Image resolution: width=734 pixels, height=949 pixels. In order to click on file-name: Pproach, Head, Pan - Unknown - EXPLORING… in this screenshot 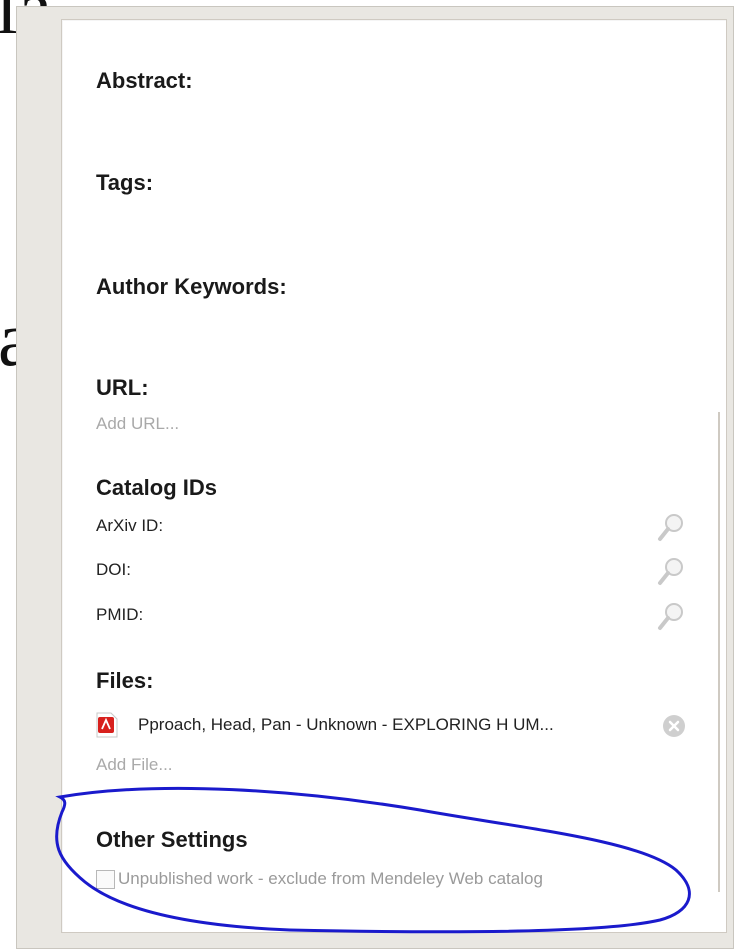, I will do `click(346, 725)`.